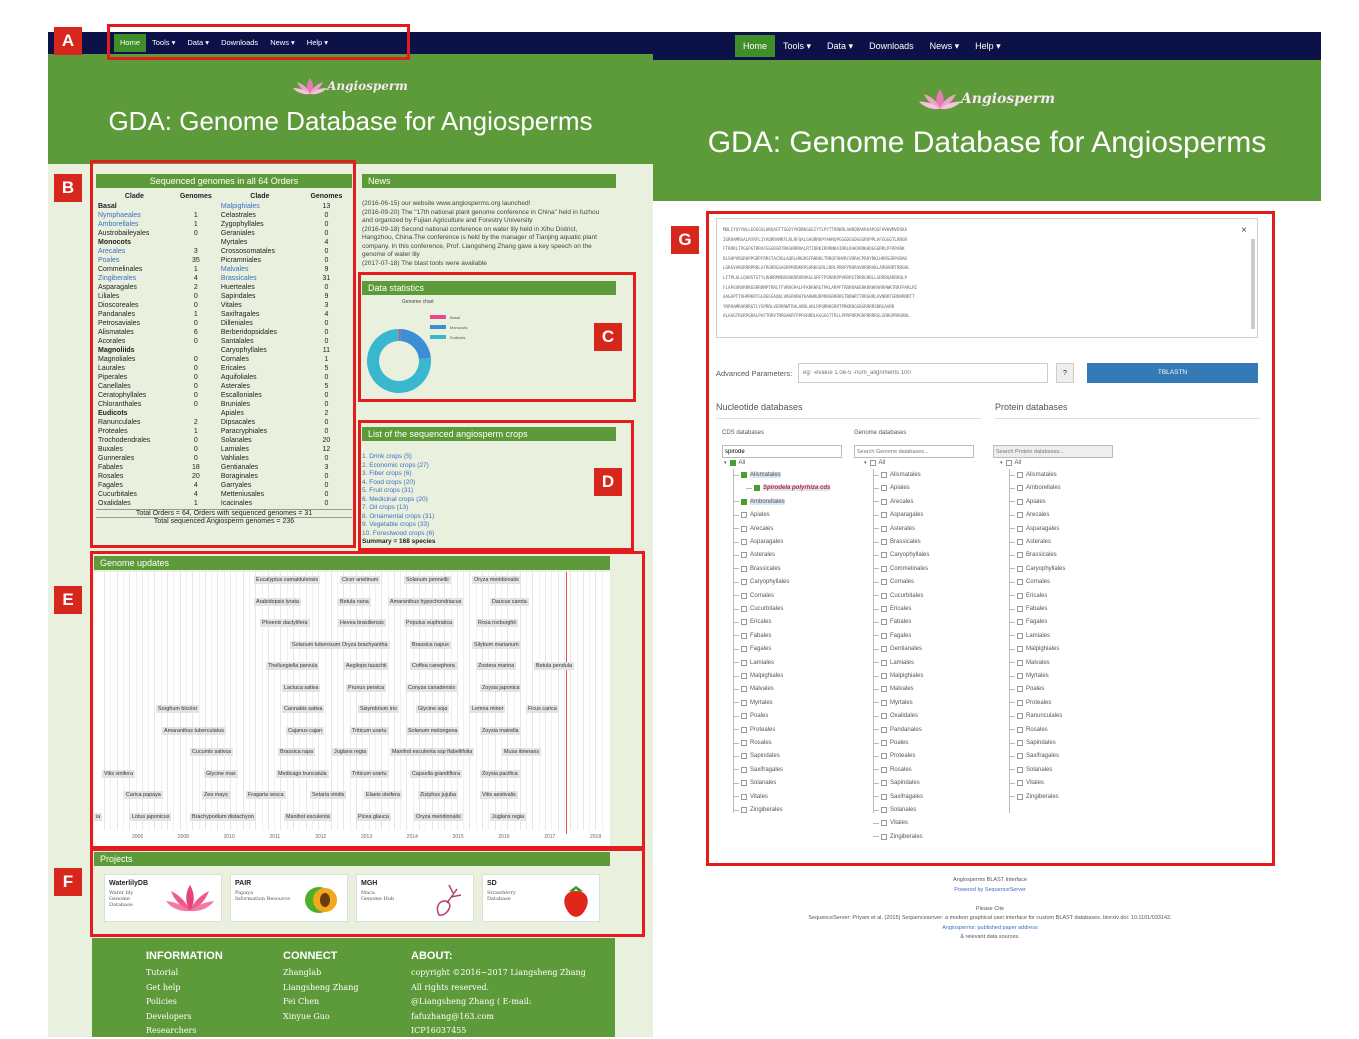 The image size is (1359, 1039). I want to click on footer-info-title: INFORMATION, so click(184, 956).